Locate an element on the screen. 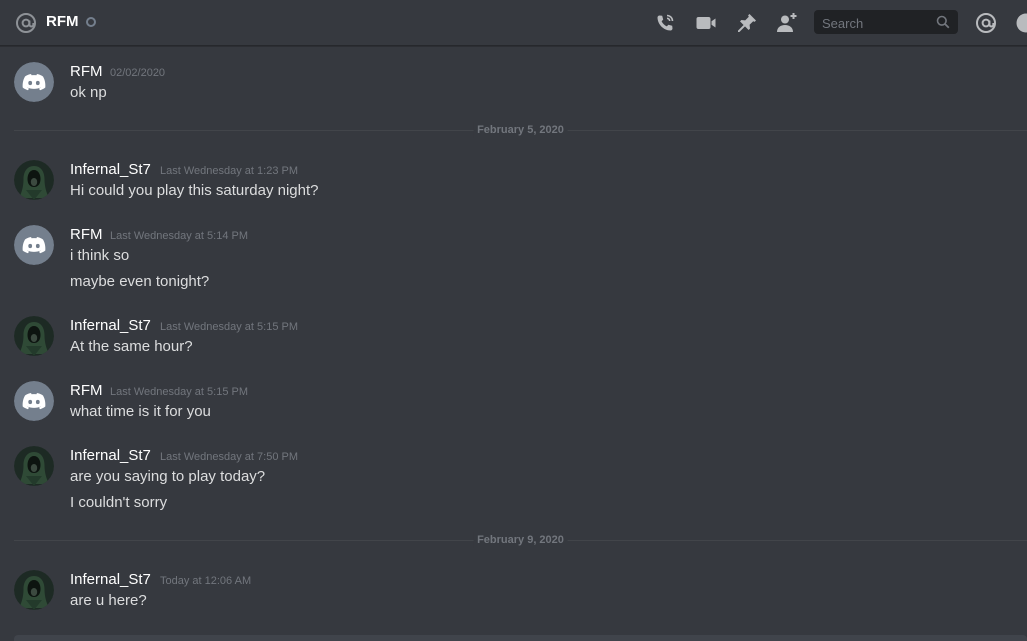  timestamp: Last Wednesday at 7:50 PM is located at coordinates (229, 457).